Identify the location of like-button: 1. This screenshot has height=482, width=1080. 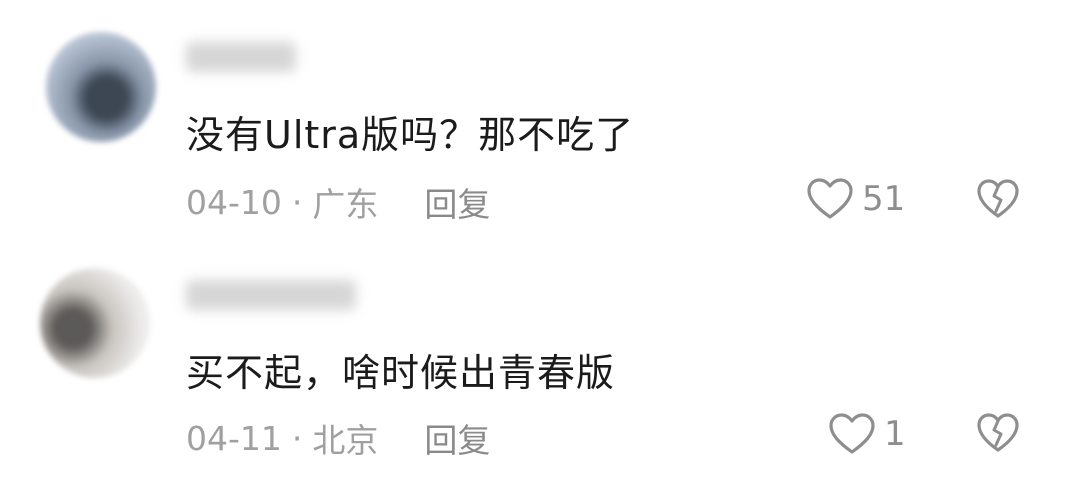
(867, 434).